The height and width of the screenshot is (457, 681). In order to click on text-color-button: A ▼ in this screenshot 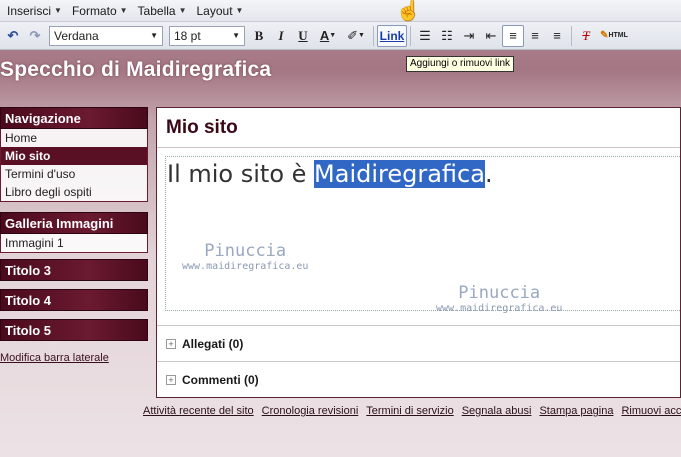, I will do `click(328, 36)`.